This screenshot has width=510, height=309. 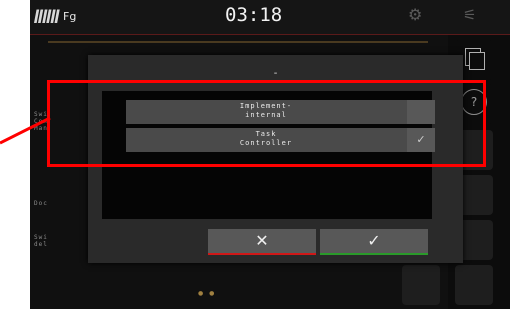 I want to click on status-bar: ǁǁǁ Fg 03:18 ⚙ ⚟, so click(x=270, y=17).